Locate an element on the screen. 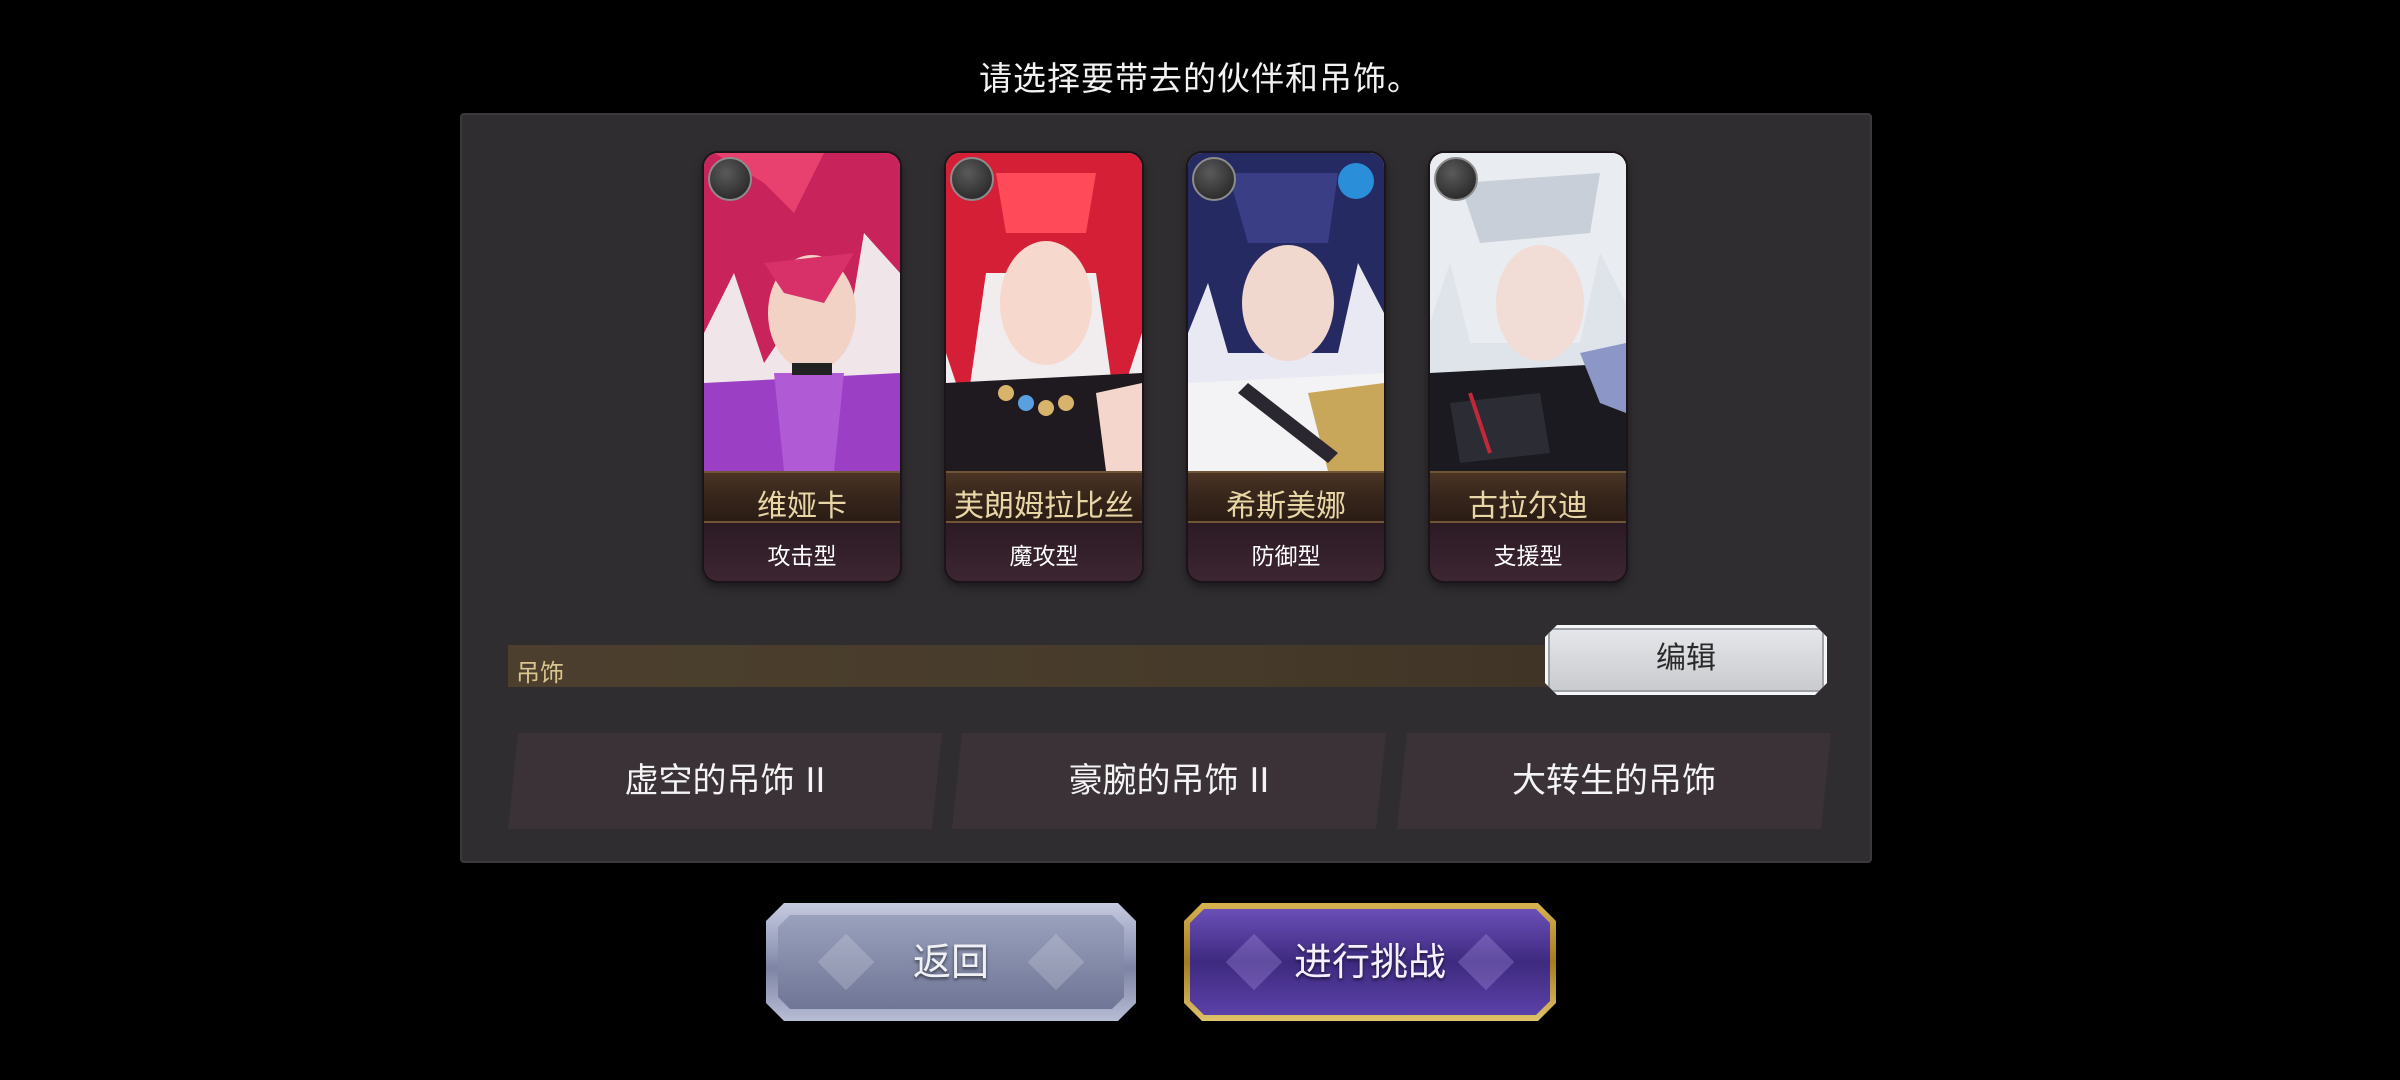 Image resolution: width=2400 pixels, height=1080 pixels. name-band: 希斯美娜 is located at coordinates (1286, 497).